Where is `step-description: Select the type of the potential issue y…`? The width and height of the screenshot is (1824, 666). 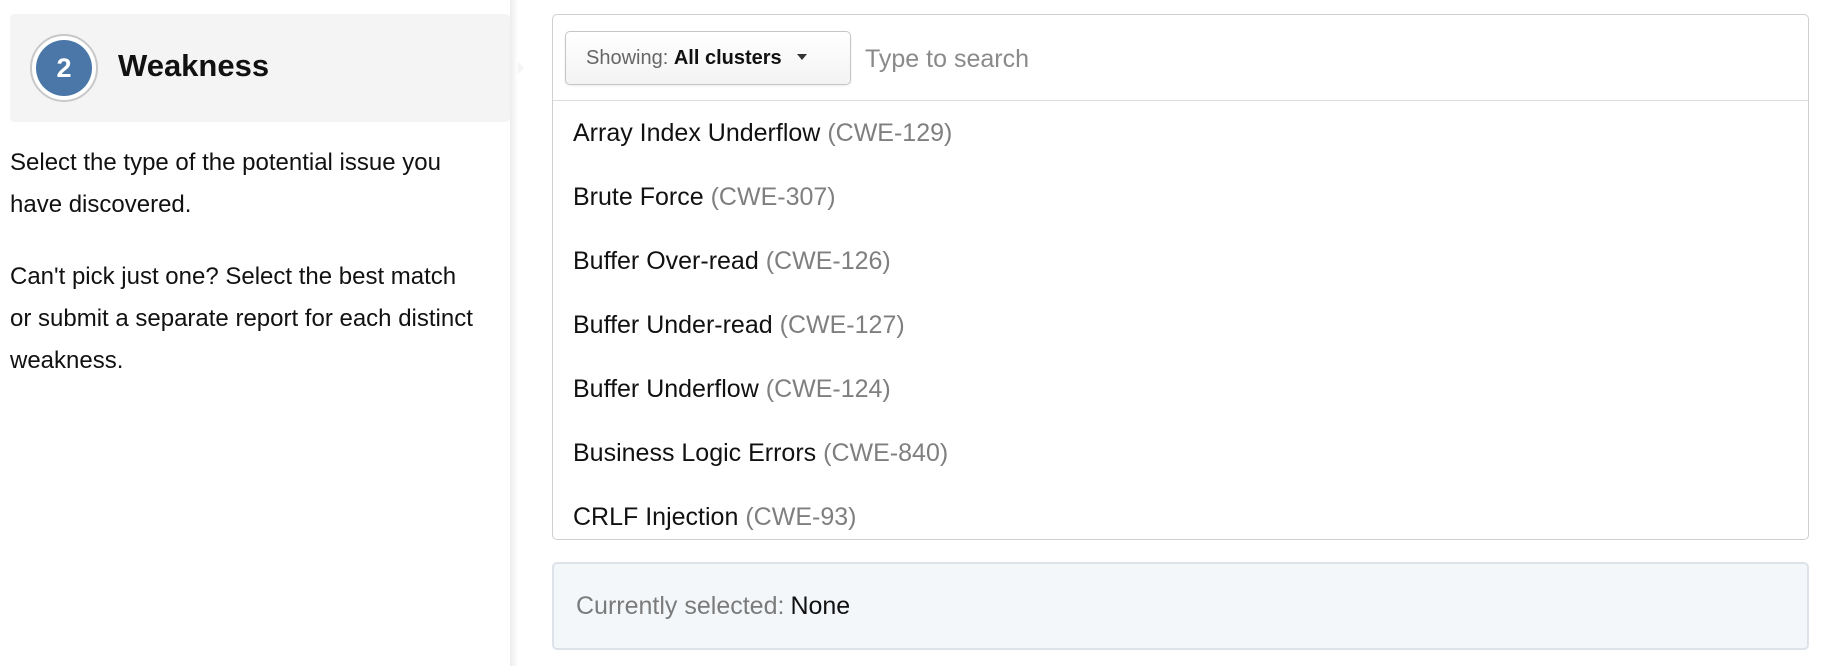 step-description: Select the type of the potential issue y… is located at coordinates (225, 183).